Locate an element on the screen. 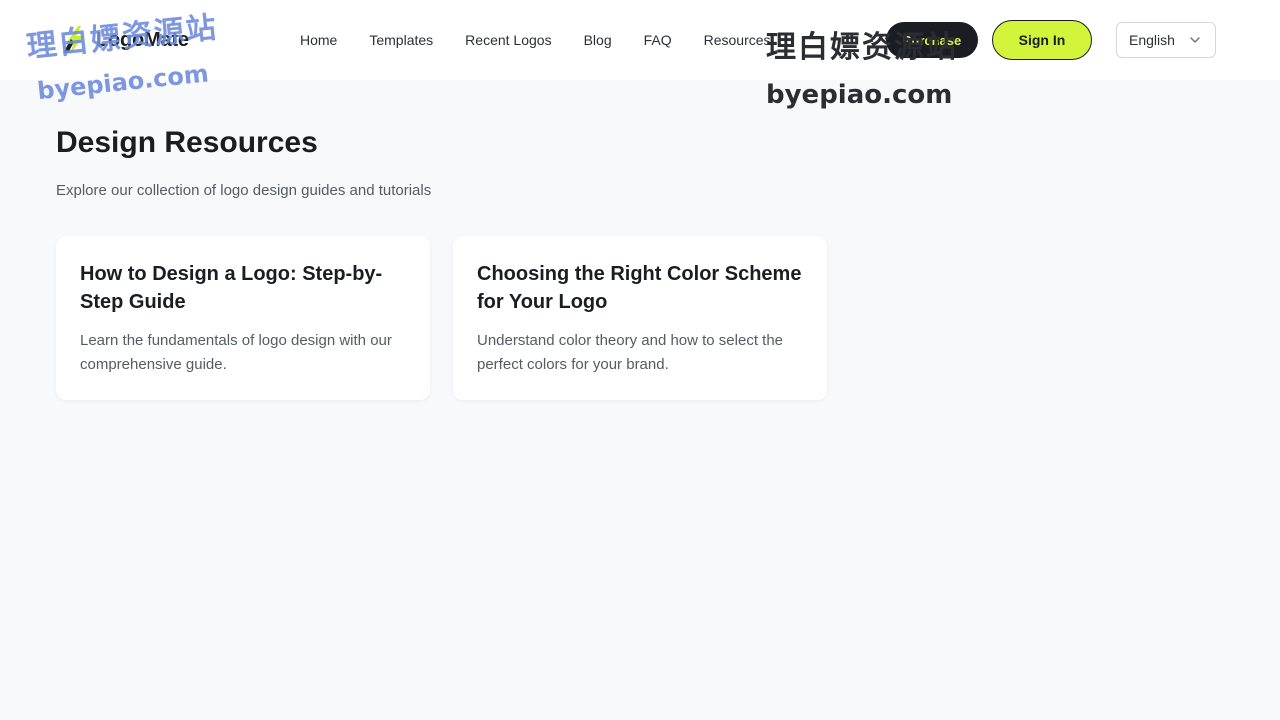 The width and height of the screenshot is (1280, 720). language-select: English is located at coordinates (1166, 40).